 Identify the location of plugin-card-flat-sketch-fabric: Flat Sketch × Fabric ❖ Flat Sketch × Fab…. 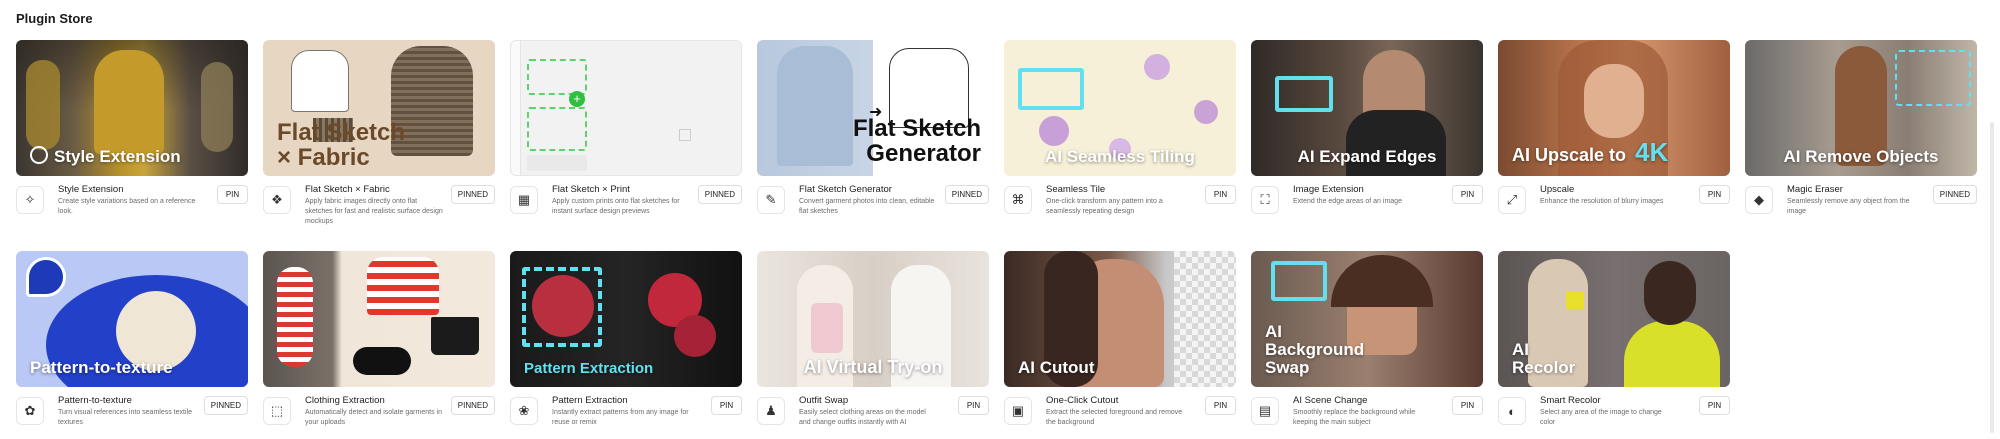
(379, 132).